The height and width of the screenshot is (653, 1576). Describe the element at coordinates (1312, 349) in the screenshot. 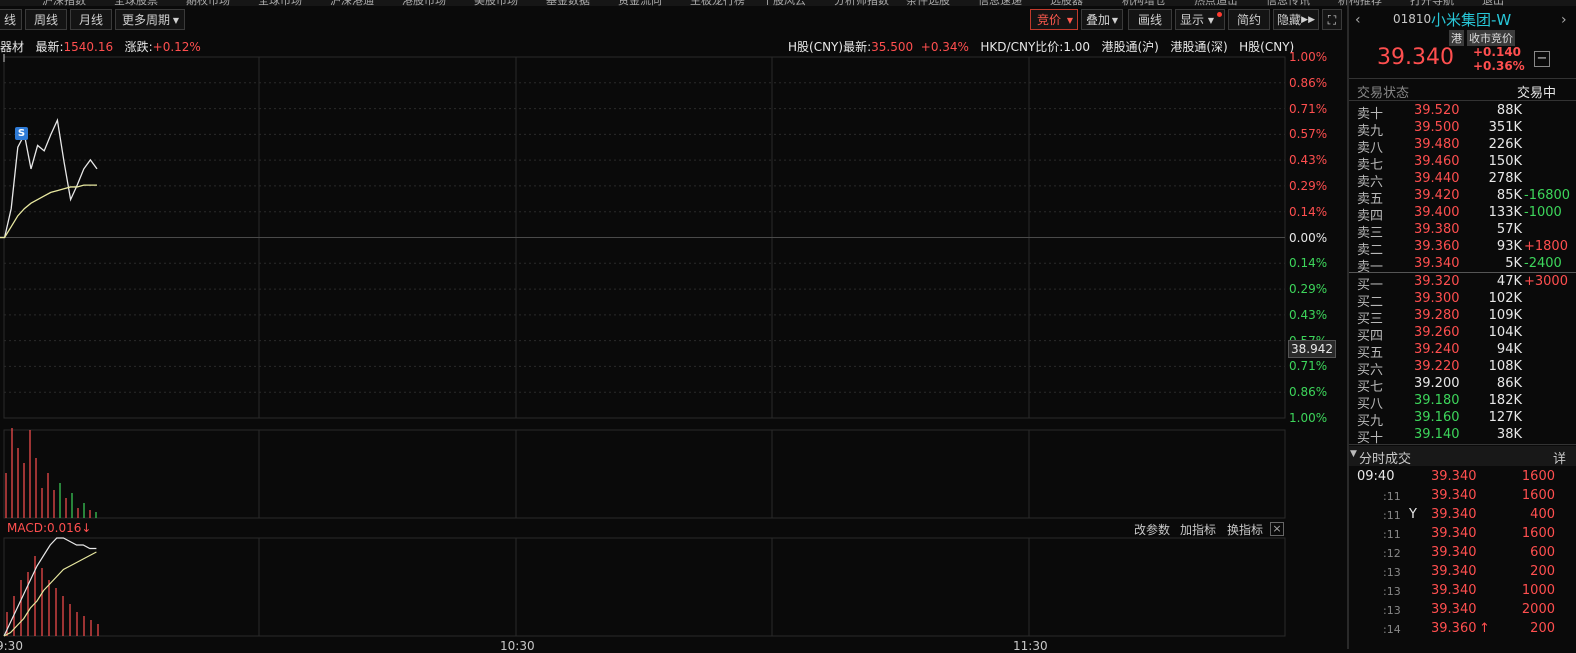

I see `price-tag: 38.942` at that location.